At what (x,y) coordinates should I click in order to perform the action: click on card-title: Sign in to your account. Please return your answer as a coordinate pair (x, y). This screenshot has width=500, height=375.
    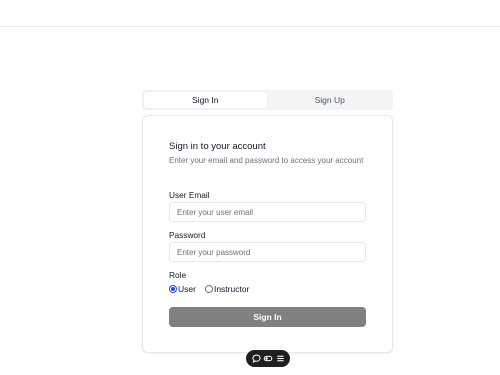
    Looking at the image, I should click on (217, 146).